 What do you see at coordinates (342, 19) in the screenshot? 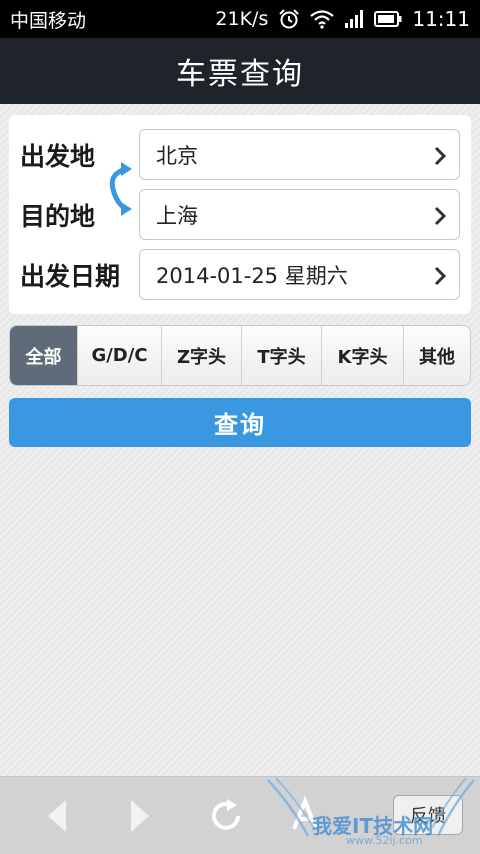
I see `status-icons: 21K/s 11:11` at bounding box center [342, 19].